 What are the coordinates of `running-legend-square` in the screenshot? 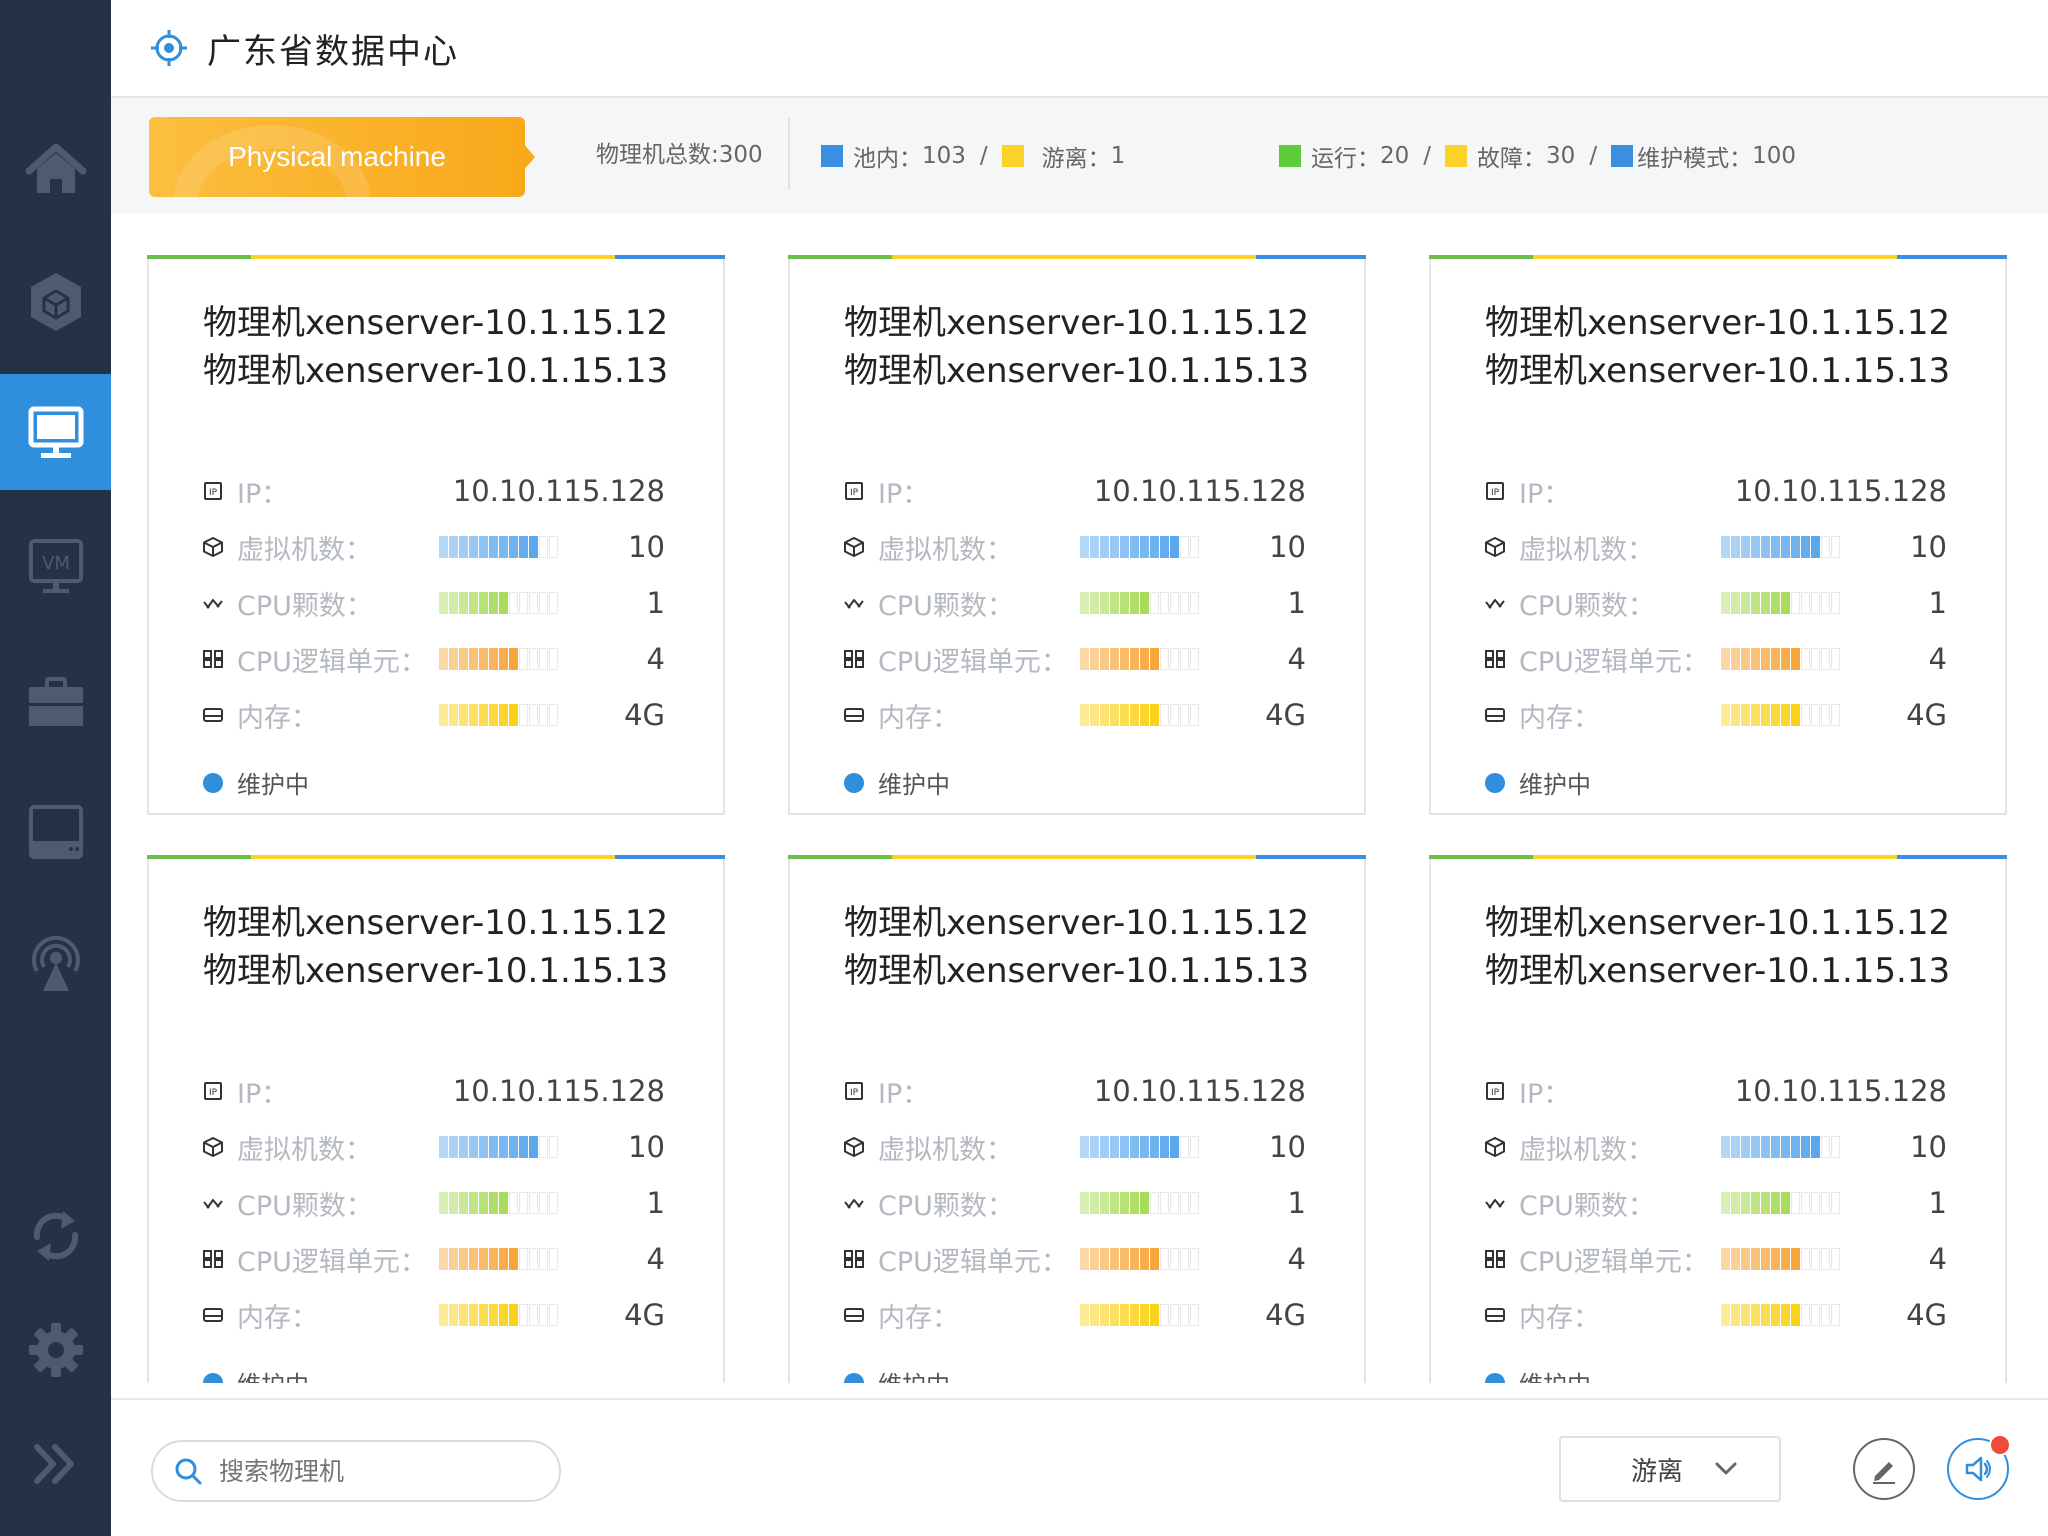 It's located at (1290, 155).